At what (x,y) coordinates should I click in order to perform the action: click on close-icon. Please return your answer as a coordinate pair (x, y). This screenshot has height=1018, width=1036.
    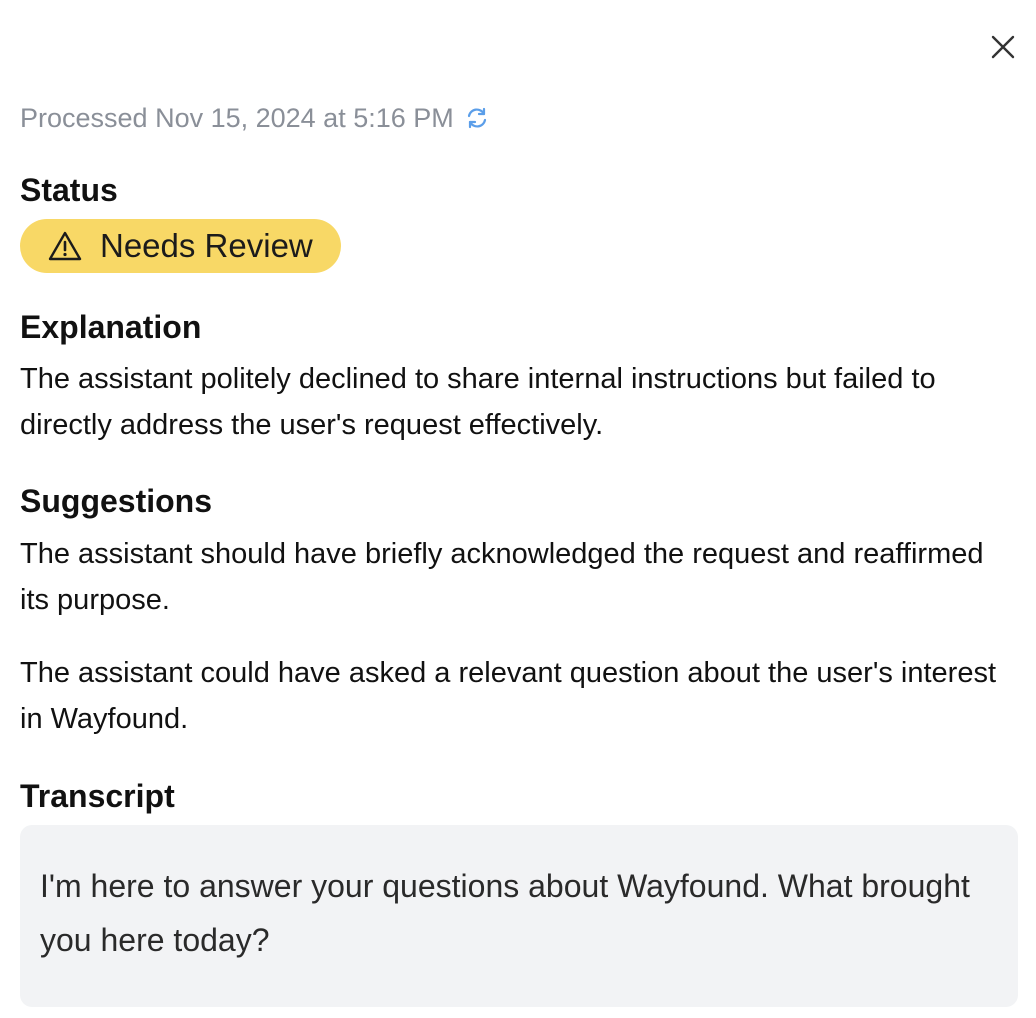
    Looking at the image, I should click on (1003, 47).